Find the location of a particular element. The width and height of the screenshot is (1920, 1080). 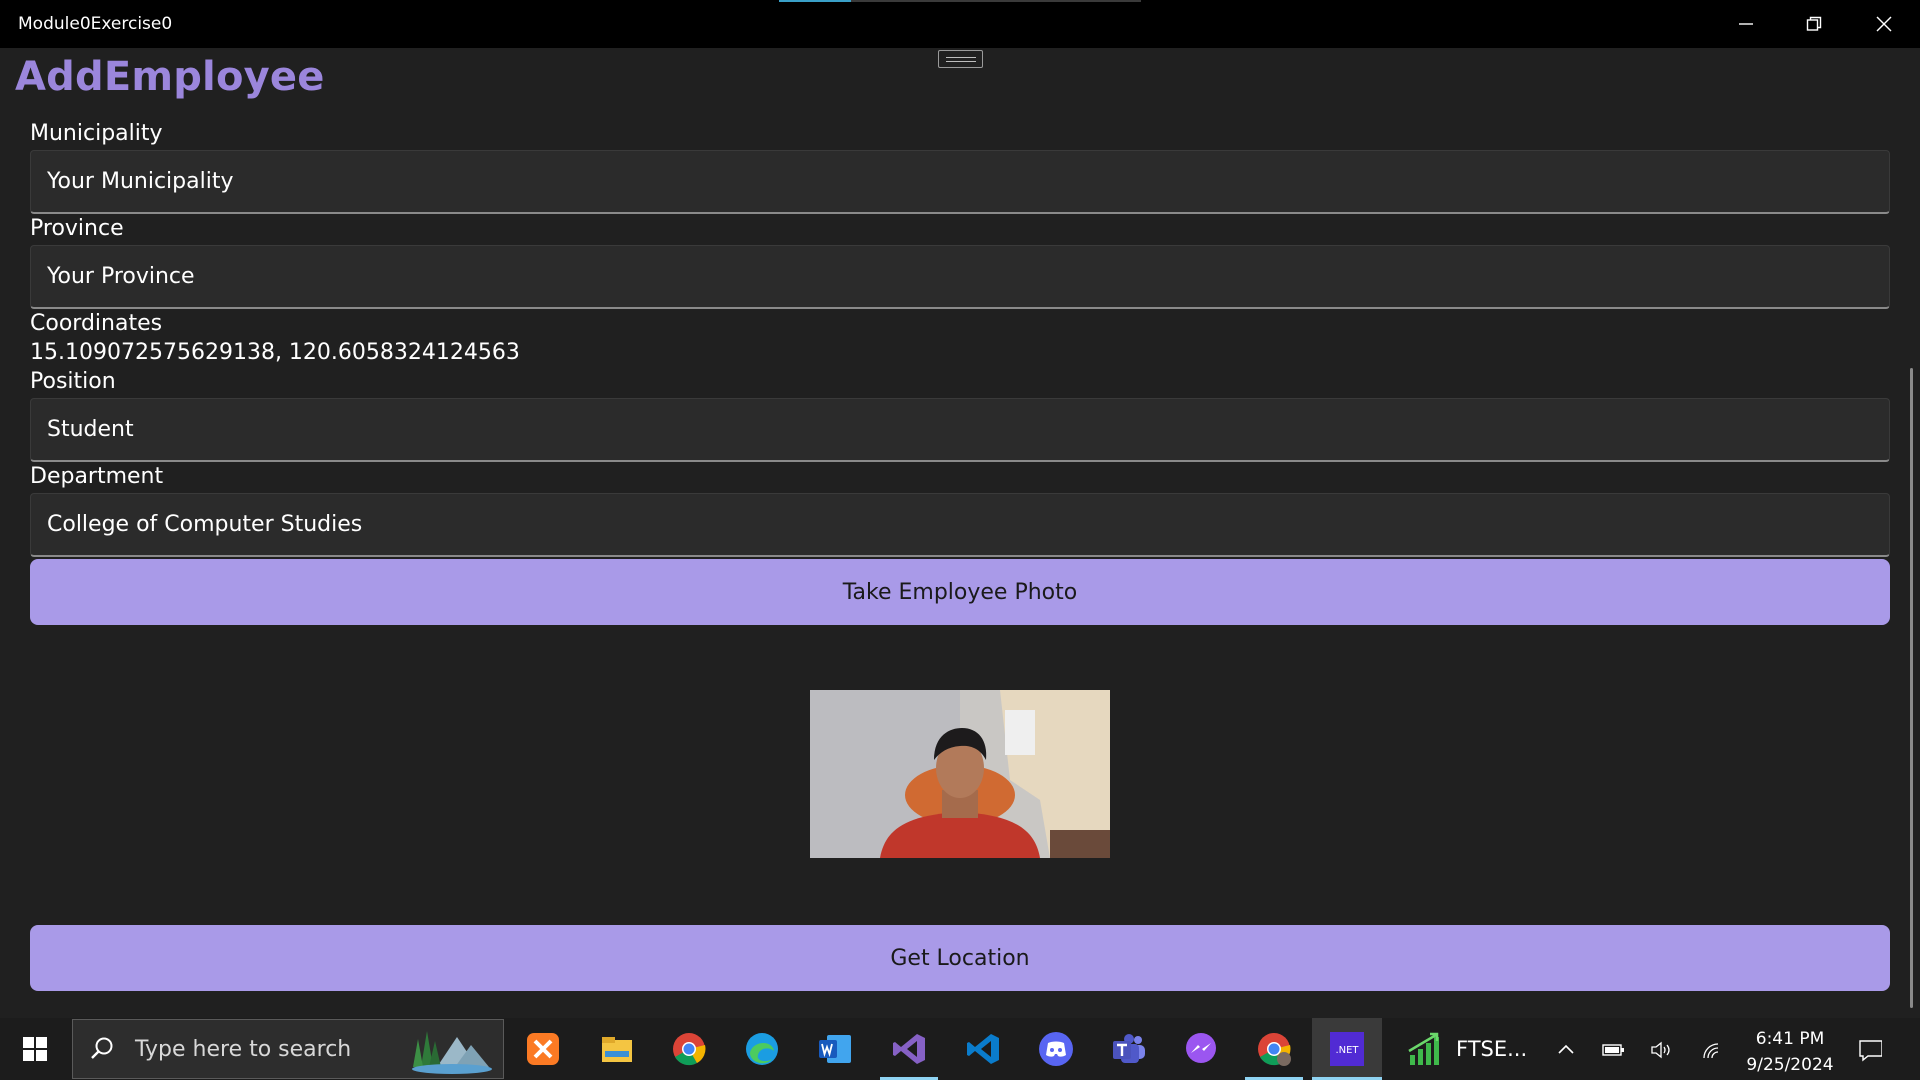

chevron-up-icon is located at coordinates (1566, 1050).